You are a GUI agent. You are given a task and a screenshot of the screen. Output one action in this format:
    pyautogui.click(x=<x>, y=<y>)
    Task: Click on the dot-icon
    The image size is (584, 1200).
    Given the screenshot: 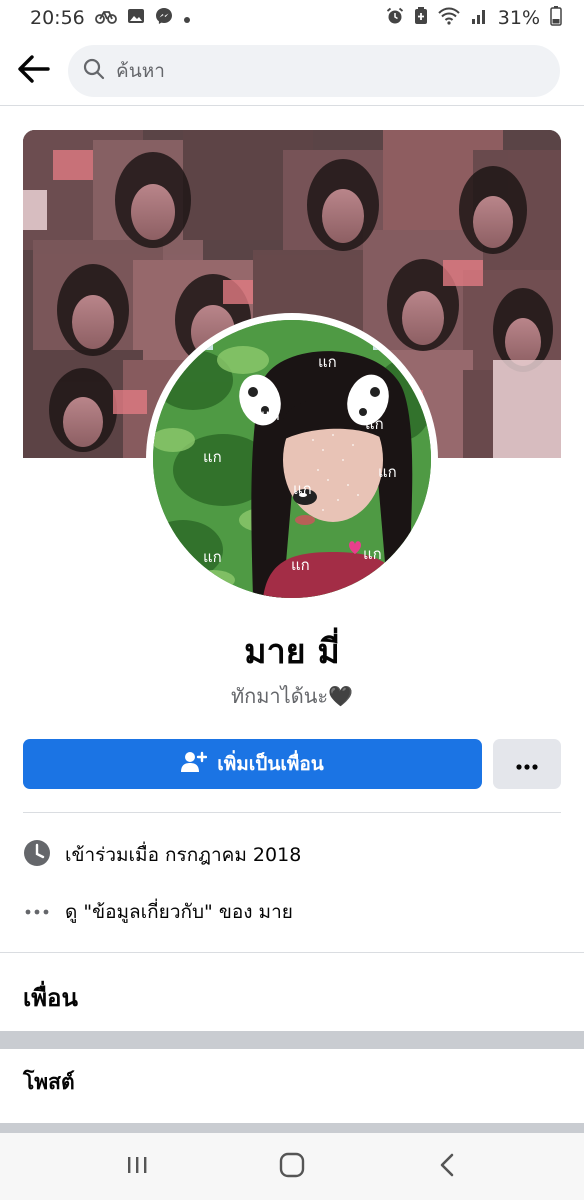 What is the action you would take?
    pyautogui.click(x=187, y=18)
    